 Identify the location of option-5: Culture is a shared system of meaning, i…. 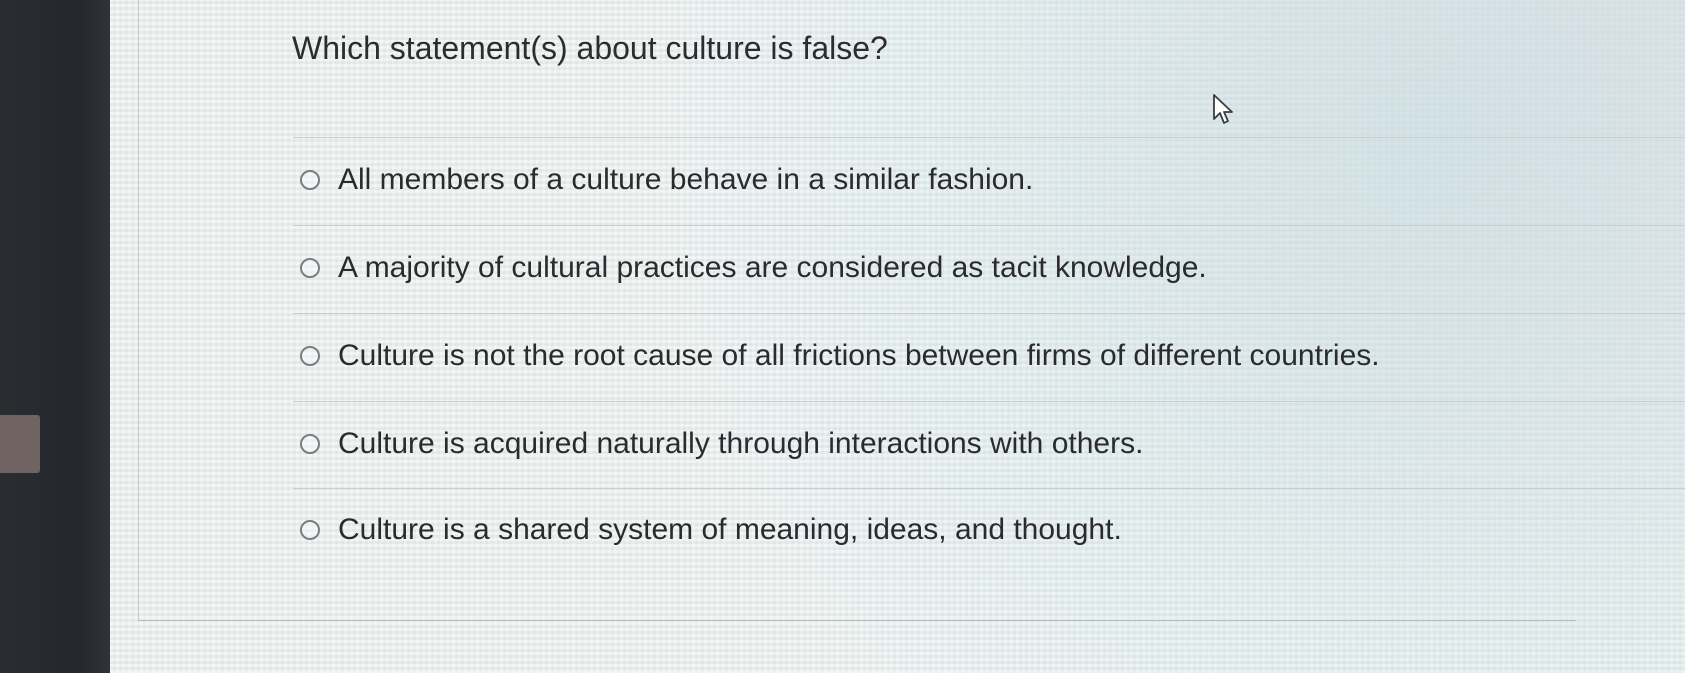
(711, 530).